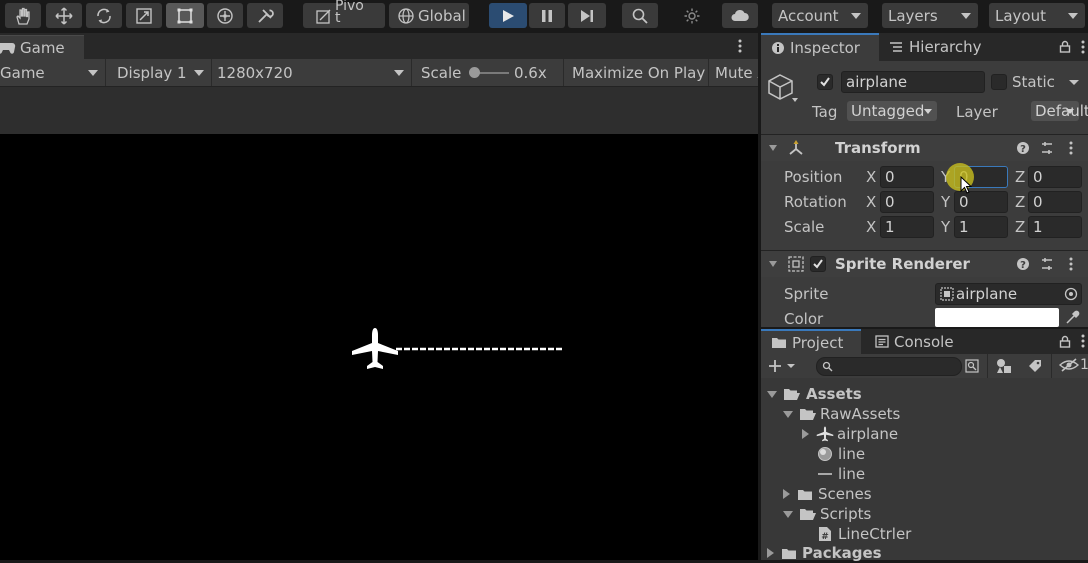 The width and height of the screenshot is (1088, 563). I want to click on search-button, so click(640, 15).